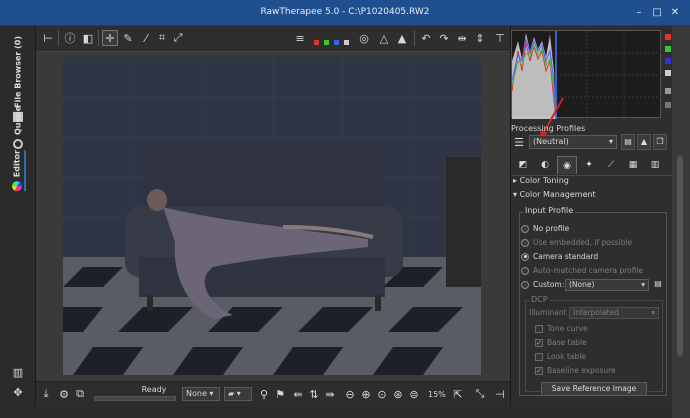  Describe the element at coordinates (523, 165) in the screenshot. I see `tab-exposure-icon: ◩` at that location.